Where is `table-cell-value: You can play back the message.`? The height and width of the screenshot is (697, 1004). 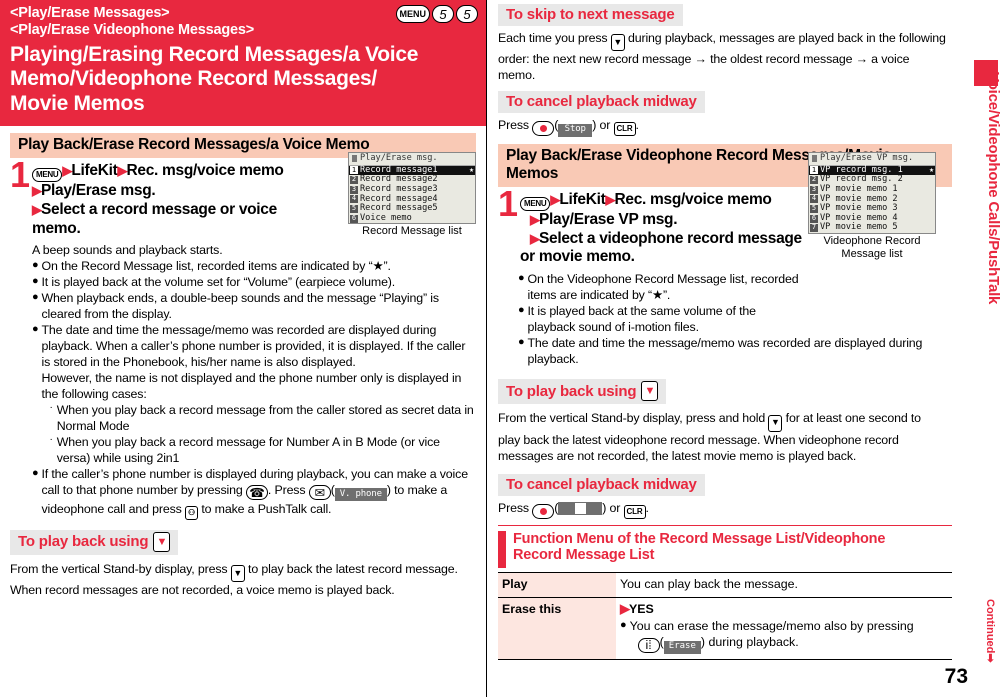 table-cell-value: You can play back the message. is located at coordinates (709, 584).